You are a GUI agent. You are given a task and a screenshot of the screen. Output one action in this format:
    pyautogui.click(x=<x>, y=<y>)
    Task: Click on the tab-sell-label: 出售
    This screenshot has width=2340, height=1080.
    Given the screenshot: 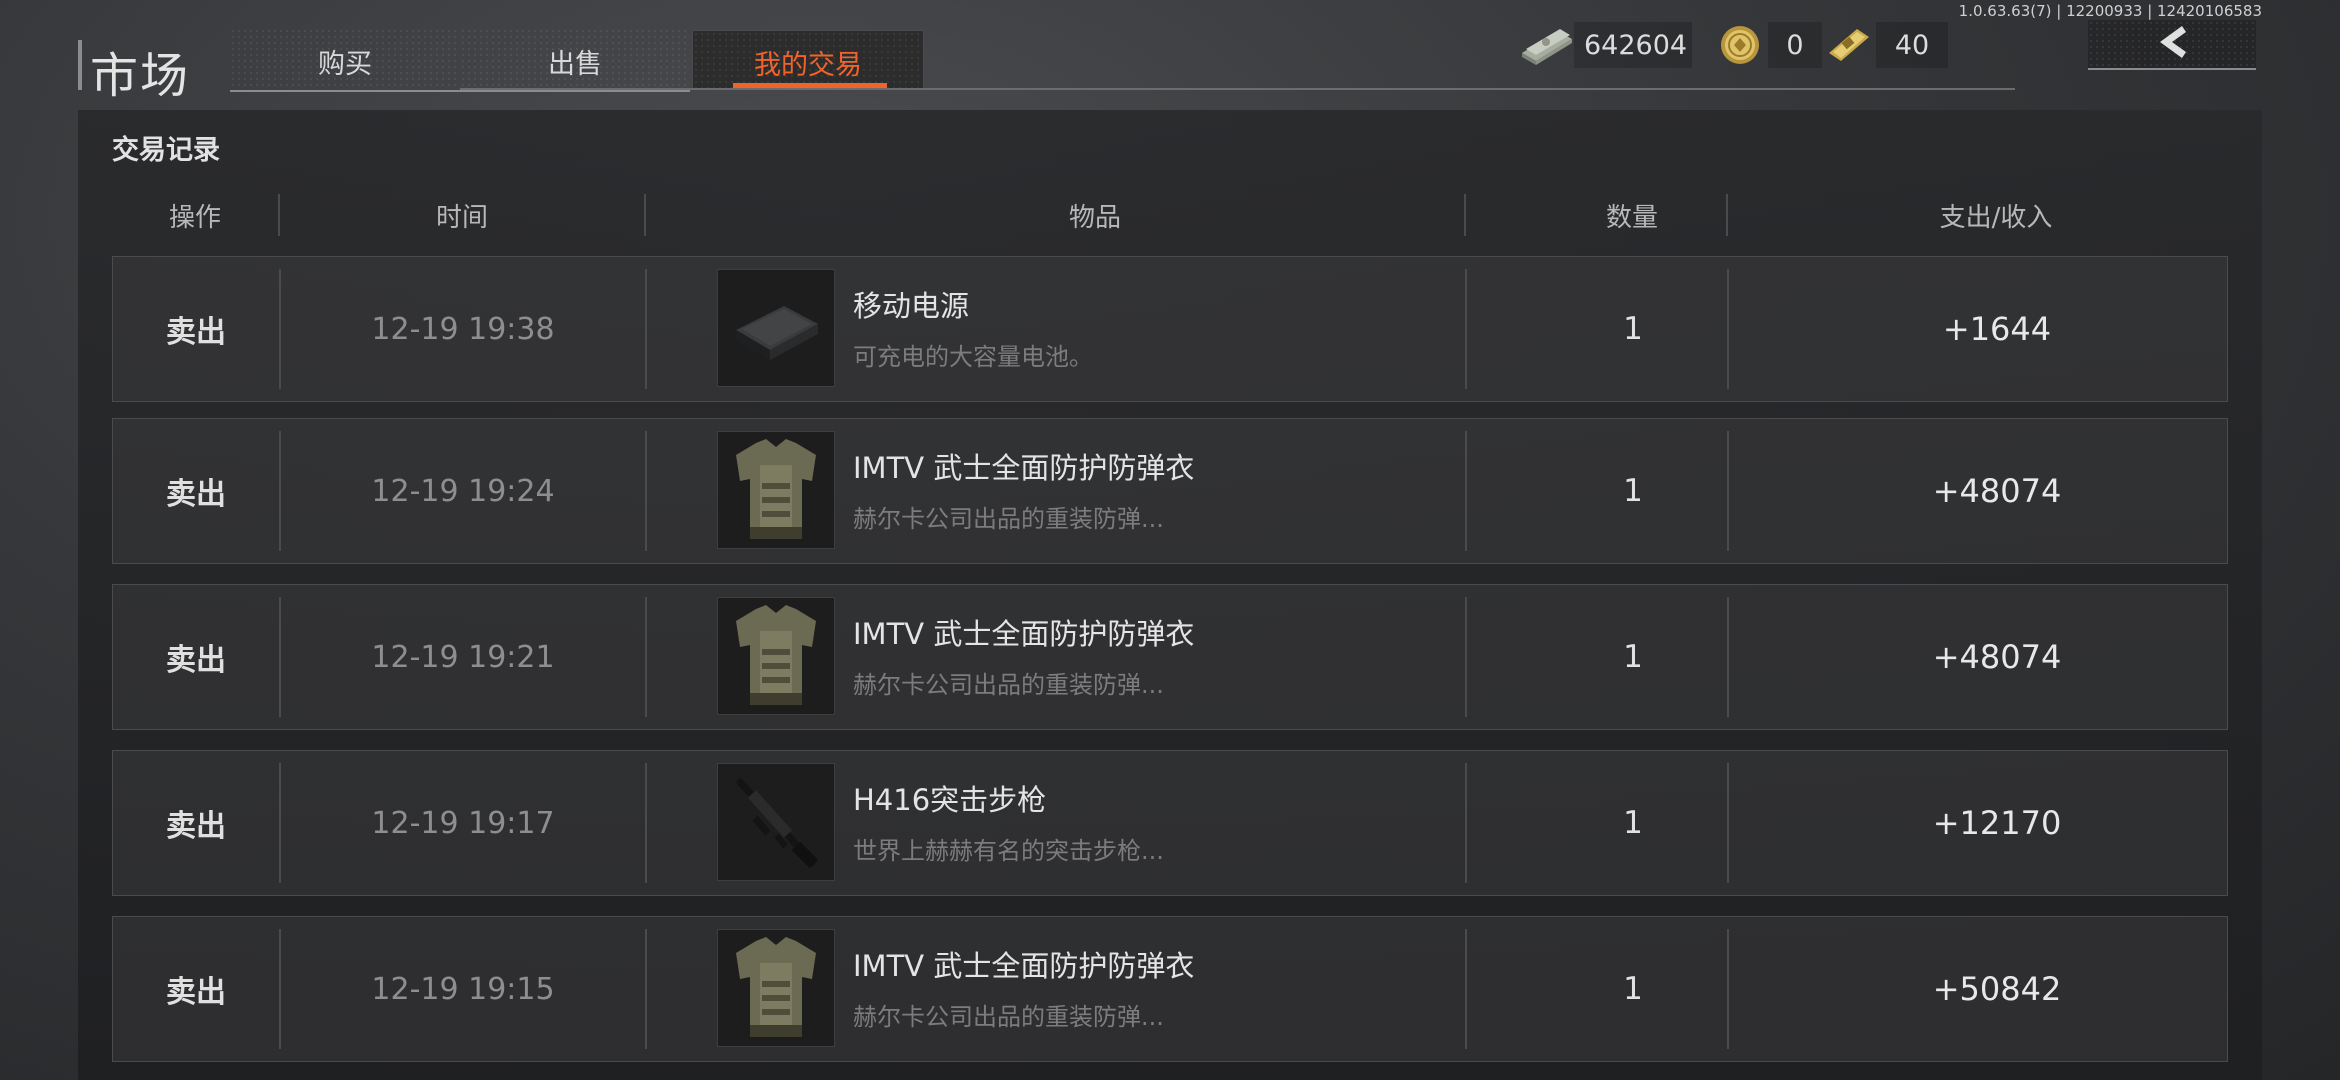 What is the action you would take?
    pyautogui.click(x=575, y=64)
    